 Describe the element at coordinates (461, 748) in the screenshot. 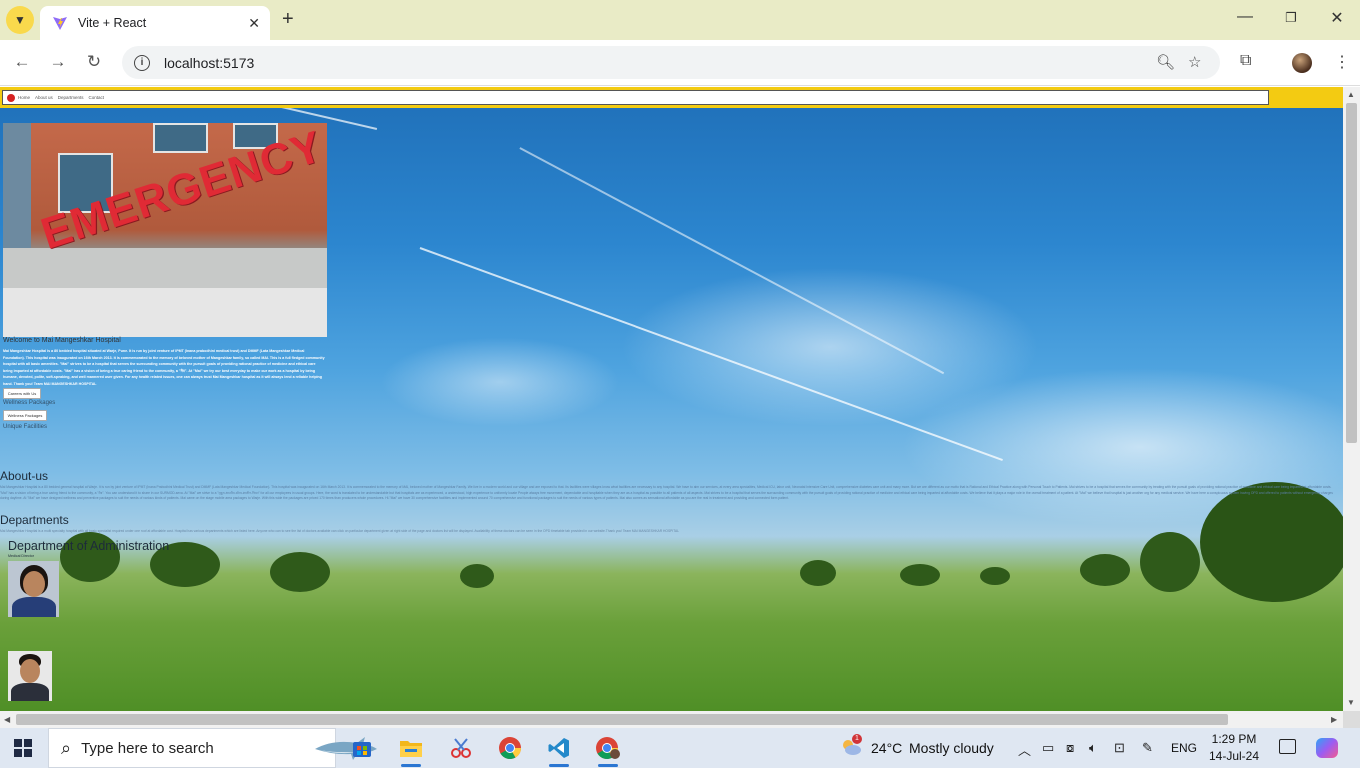

I see `snipping-tool-icon` at that location.